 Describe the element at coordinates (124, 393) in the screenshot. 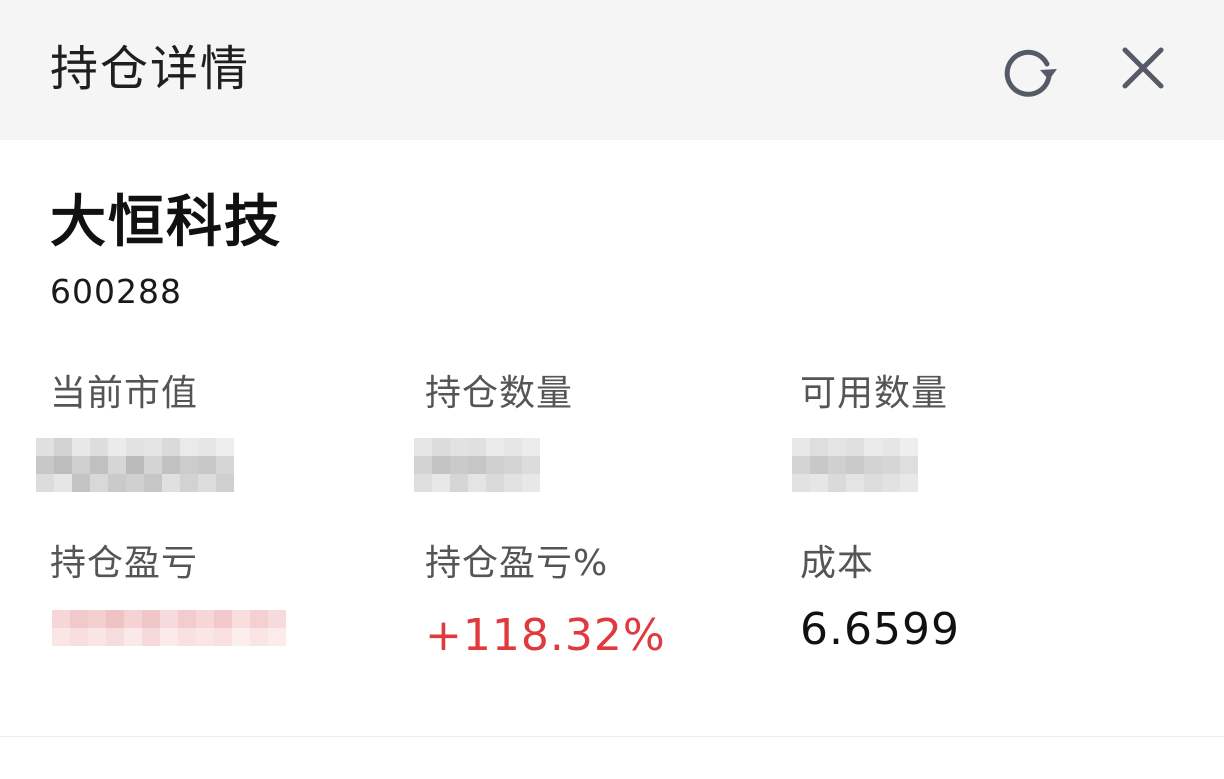

I see `market-value-label: 当前市值` at that location.